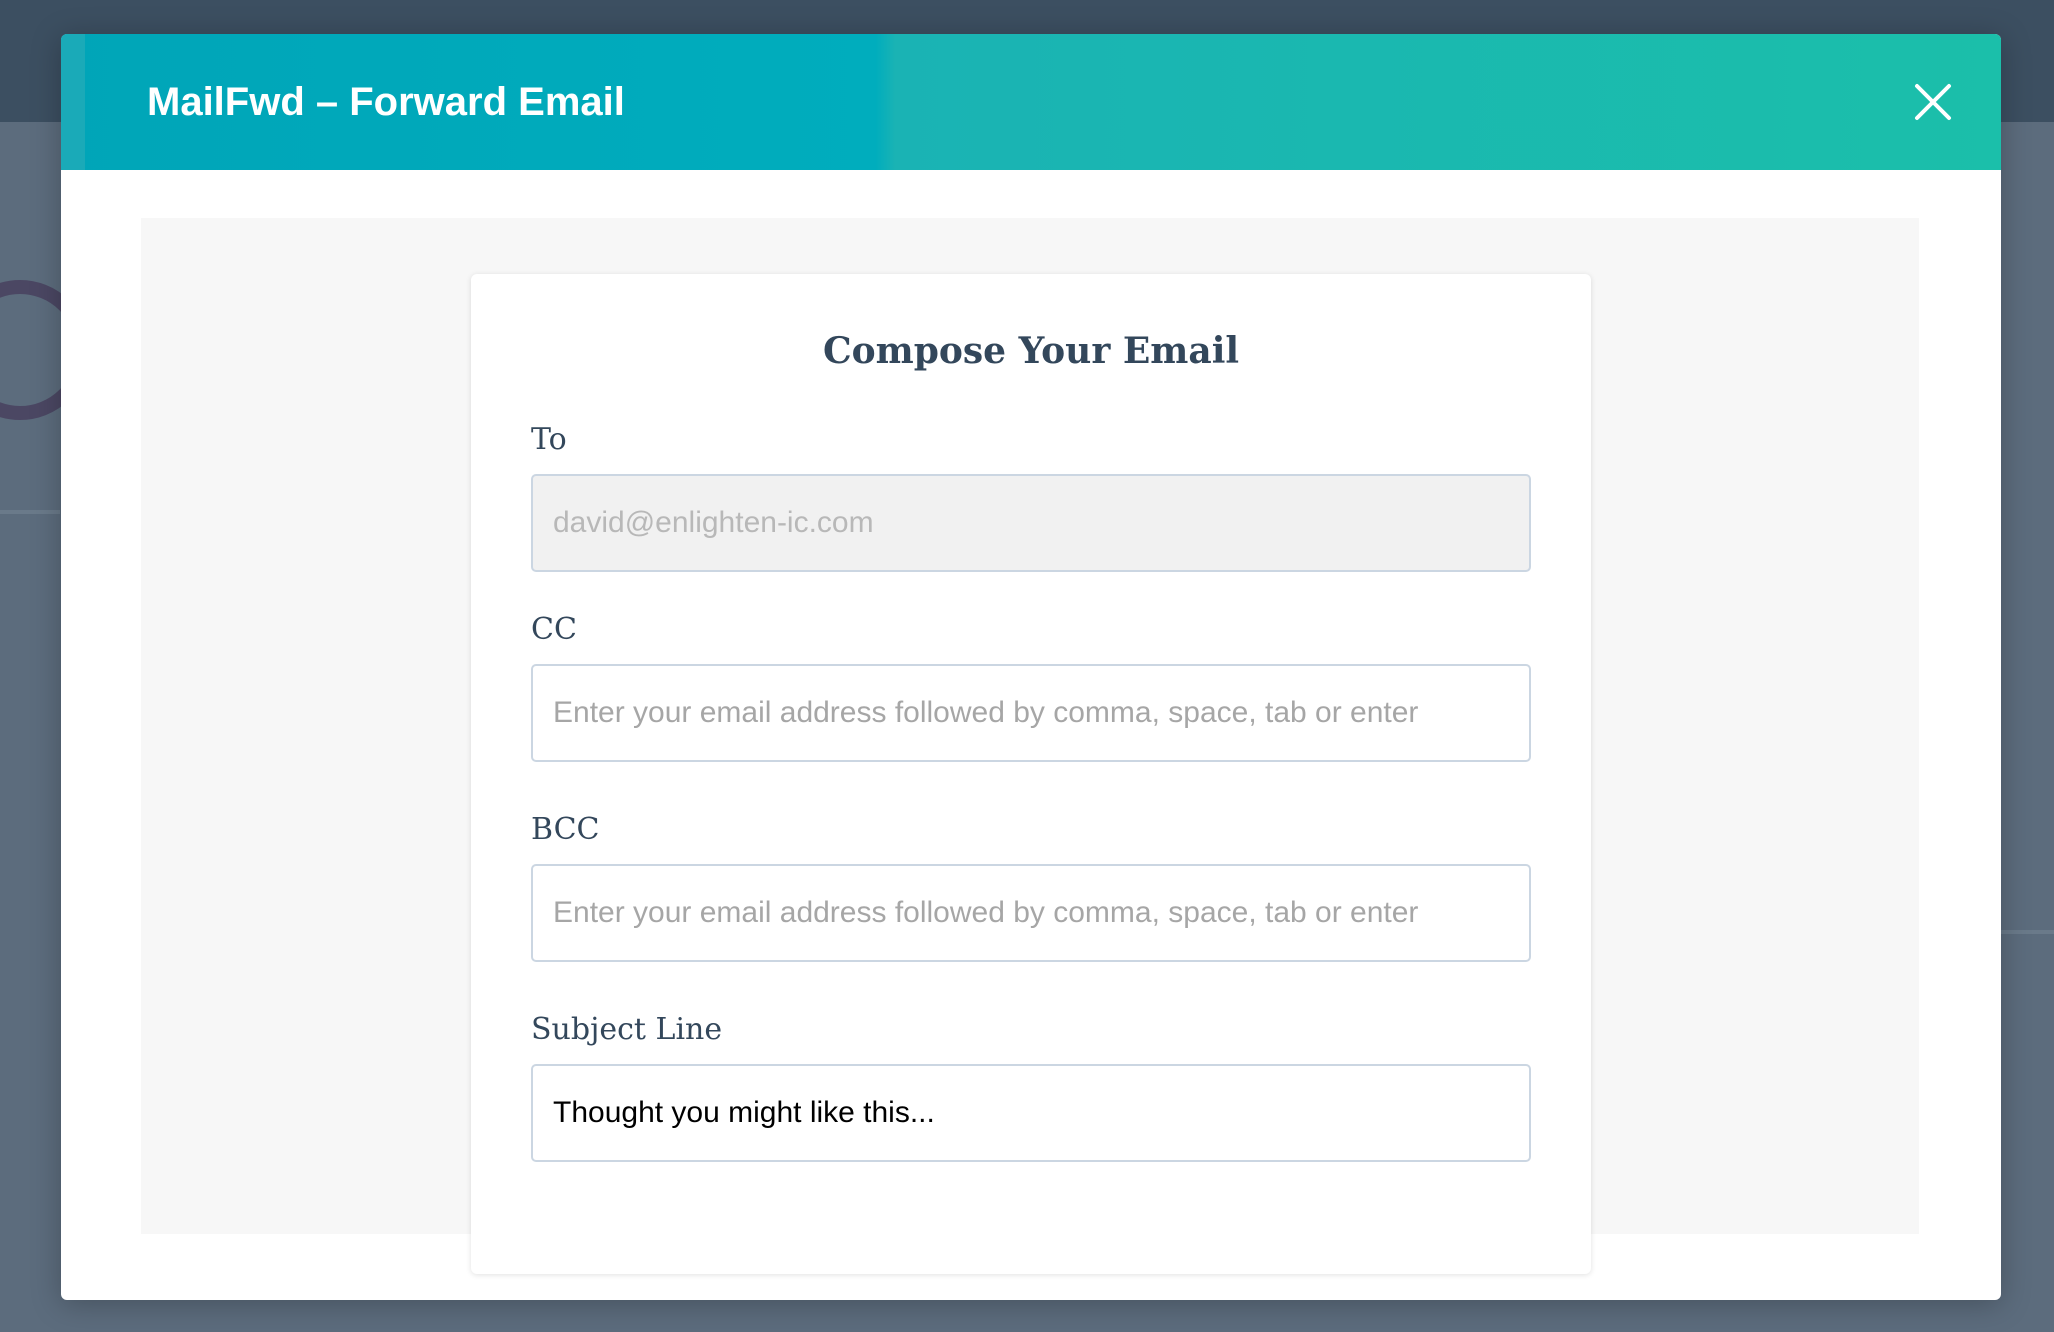  Describe the element at coordinates (386, 102) in the screenshot. I see `modal-title: MailFwd – Forward Email` at that location.